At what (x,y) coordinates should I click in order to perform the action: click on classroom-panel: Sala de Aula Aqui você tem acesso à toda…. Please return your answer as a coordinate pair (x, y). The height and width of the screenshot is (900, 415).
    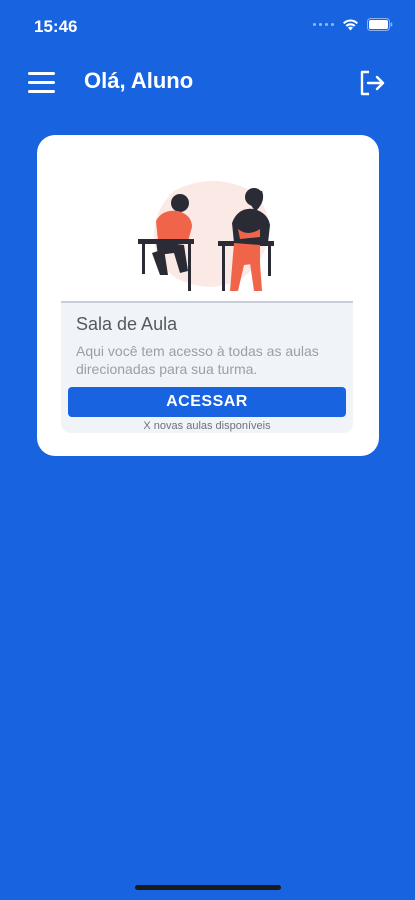
    Looking at the image, I should click on (207, 367).